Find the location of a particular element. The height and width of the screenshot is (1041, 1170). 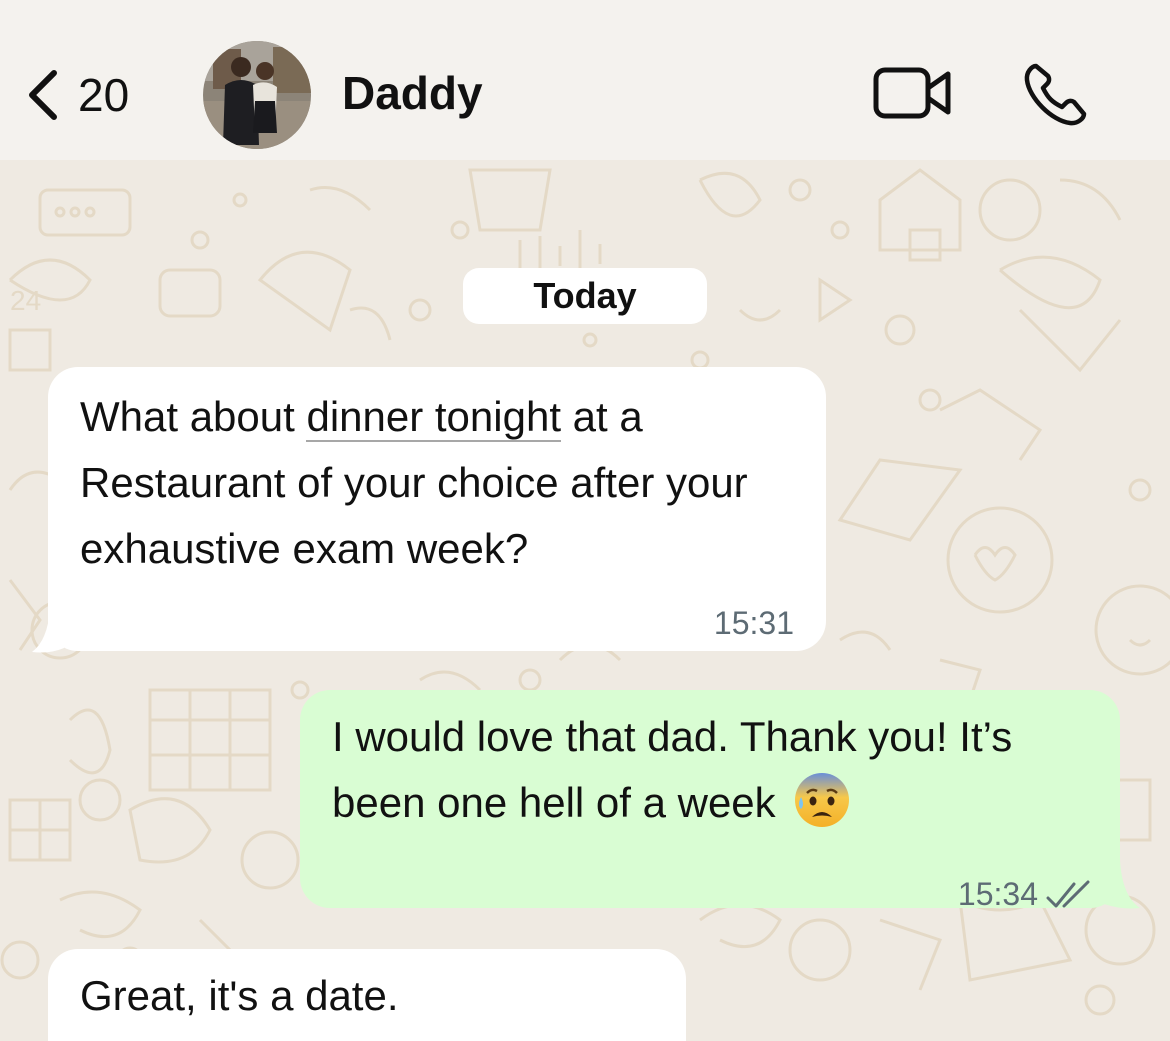

message-timestamp: 15:34 is located at coordinates (997, 894).